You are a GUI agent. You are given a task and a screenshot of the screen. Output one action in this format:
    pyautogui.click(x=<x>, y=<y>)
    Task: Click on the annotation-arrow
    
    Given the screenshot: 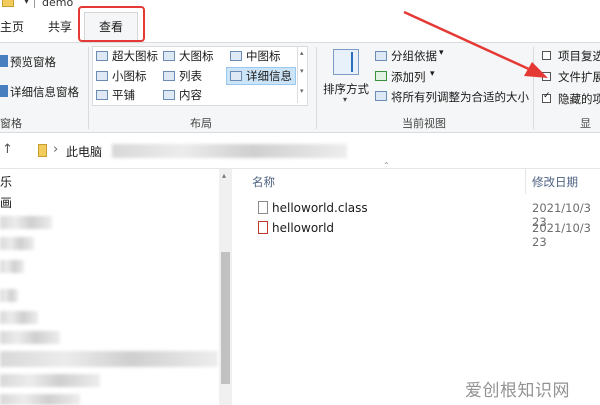 What is the action you would take?
    pyautogui.click(x=475, y=44)
    